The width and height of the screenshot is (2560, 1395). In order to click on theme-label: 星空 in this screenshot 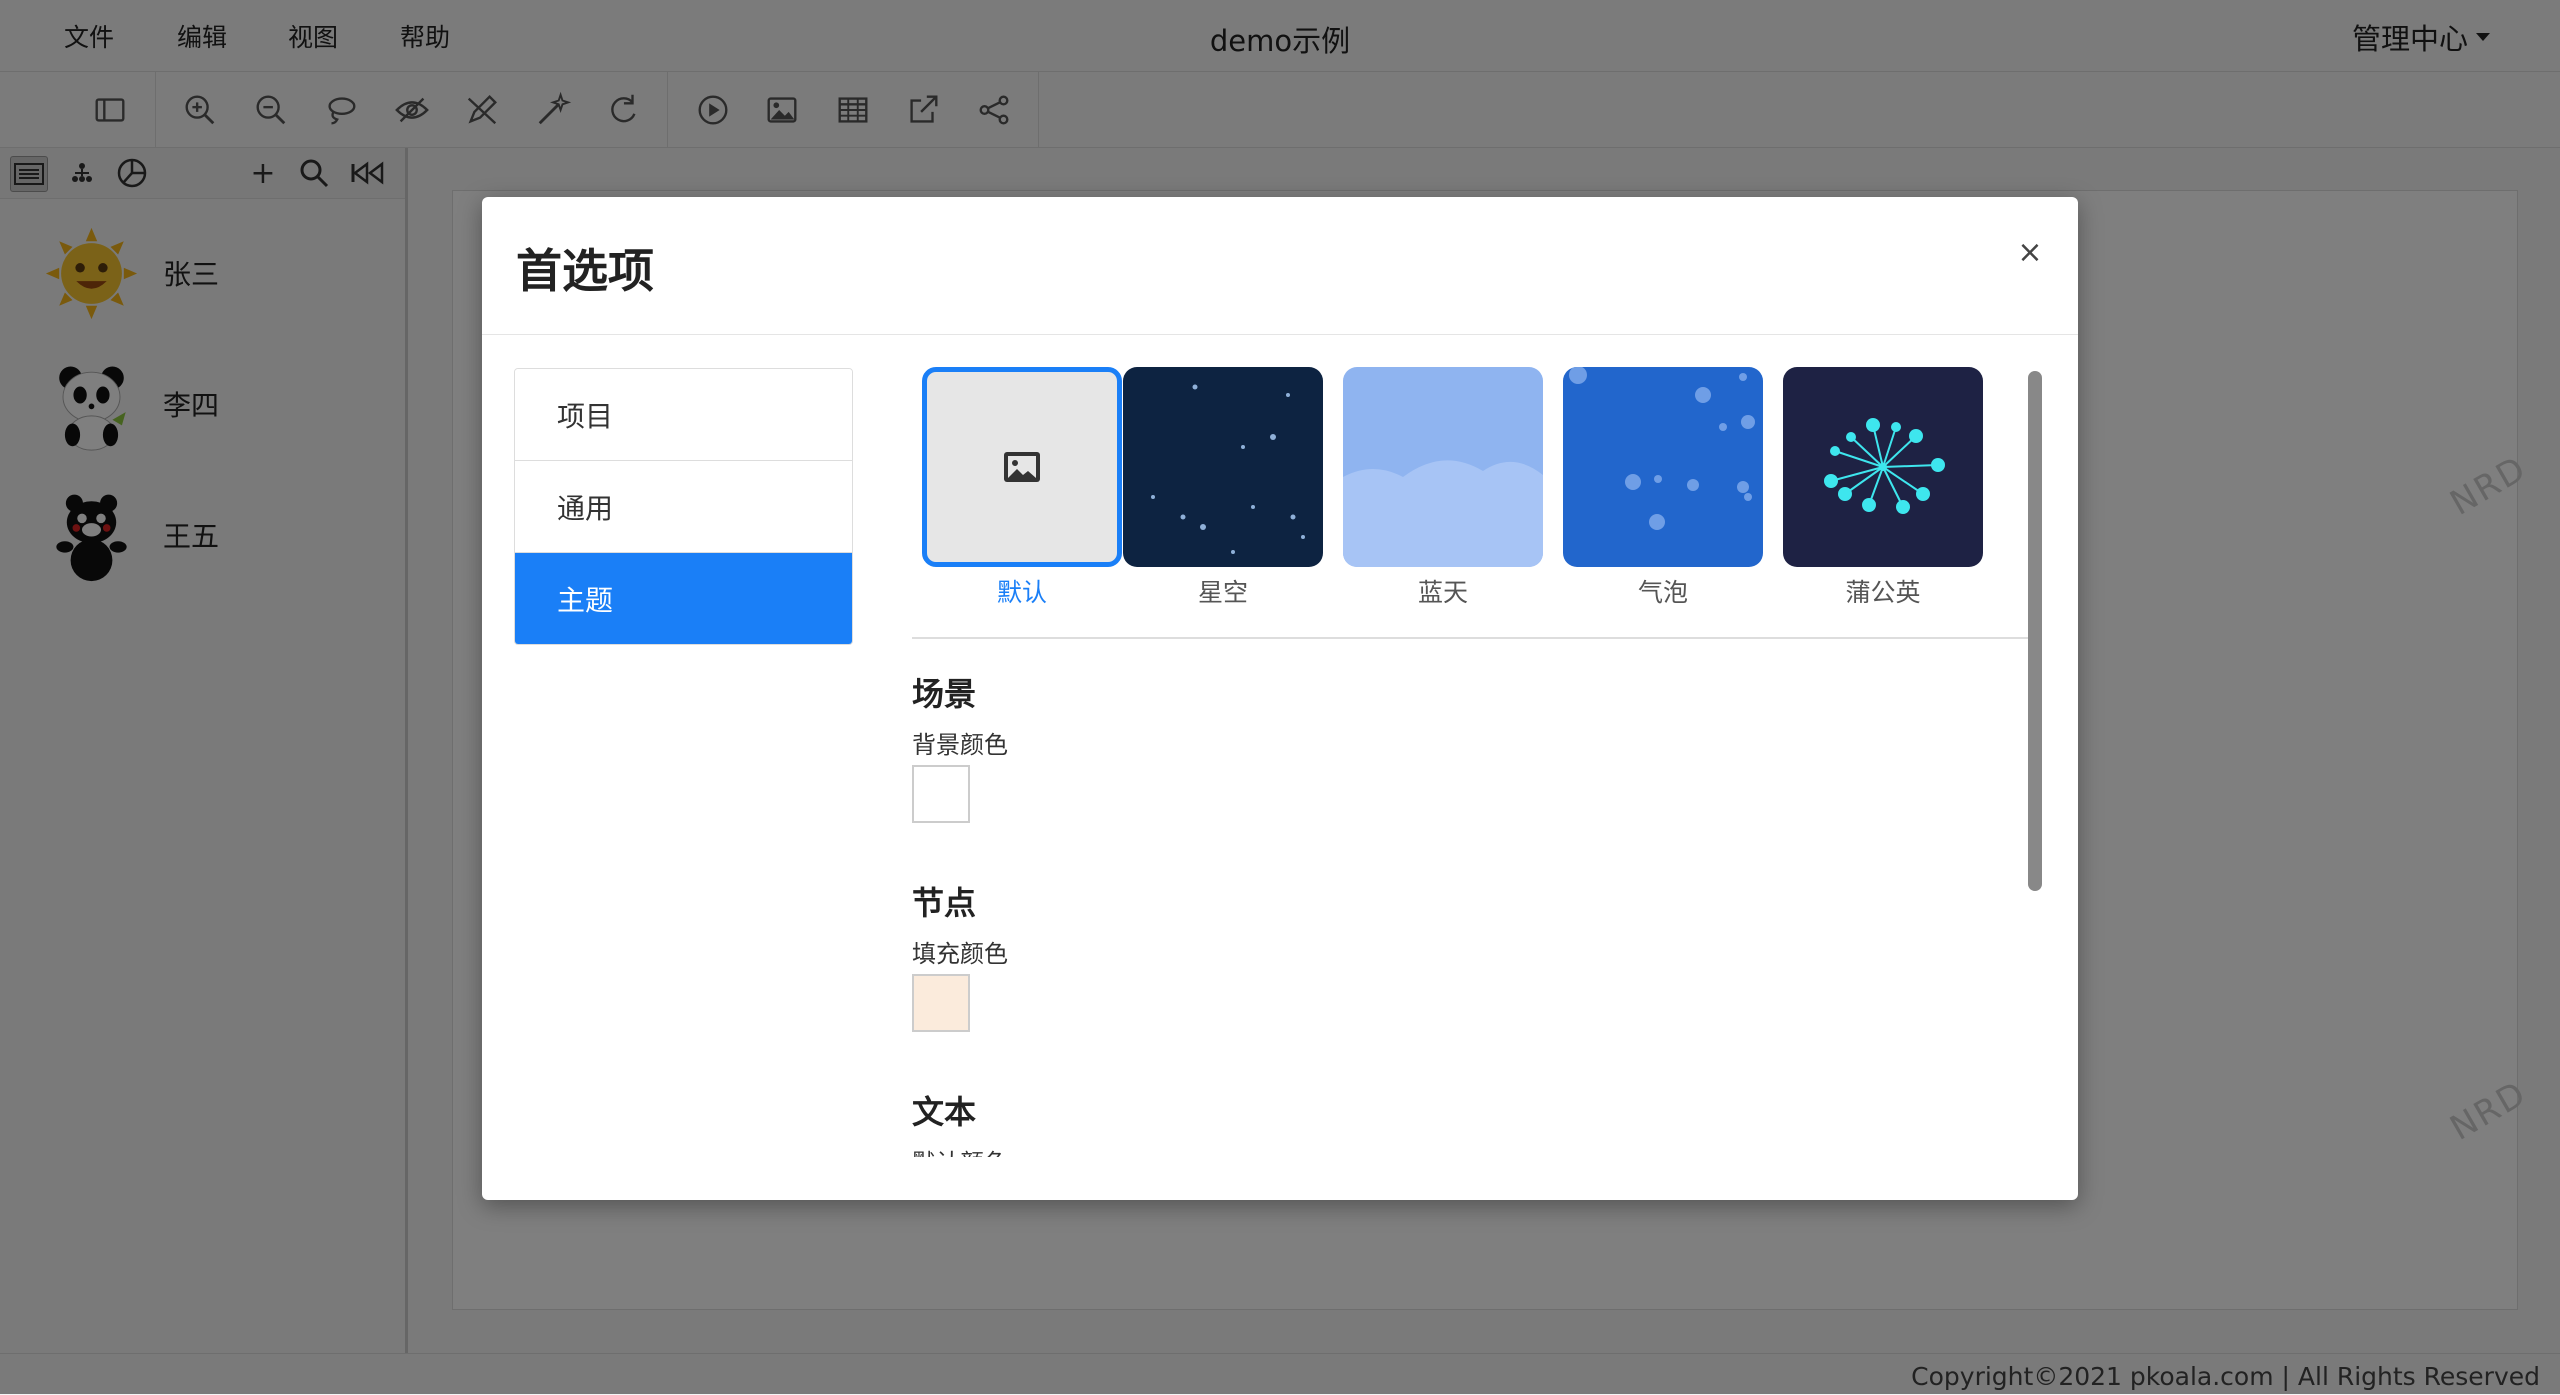, I will do `click(1222, 592)`.